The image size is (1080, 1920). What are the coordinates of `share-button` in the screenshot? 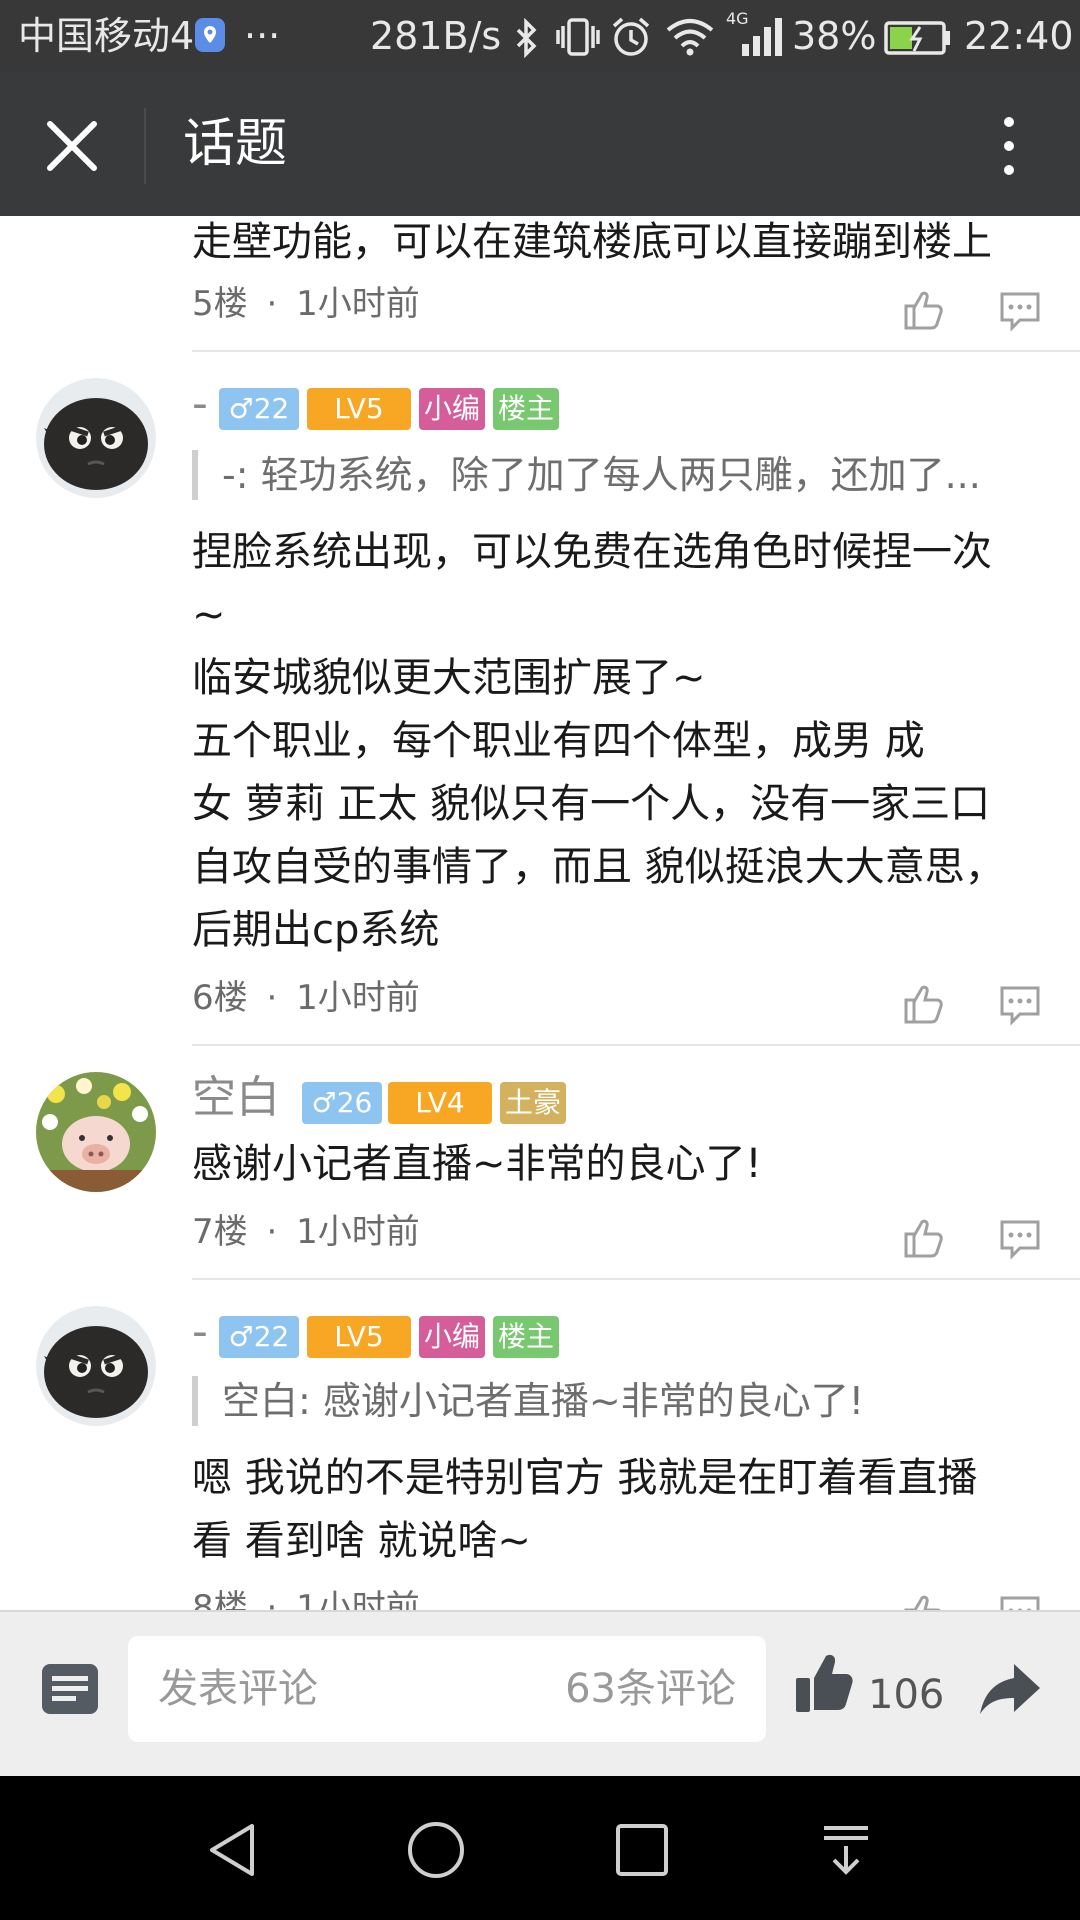 It's located at (1010, 1688).